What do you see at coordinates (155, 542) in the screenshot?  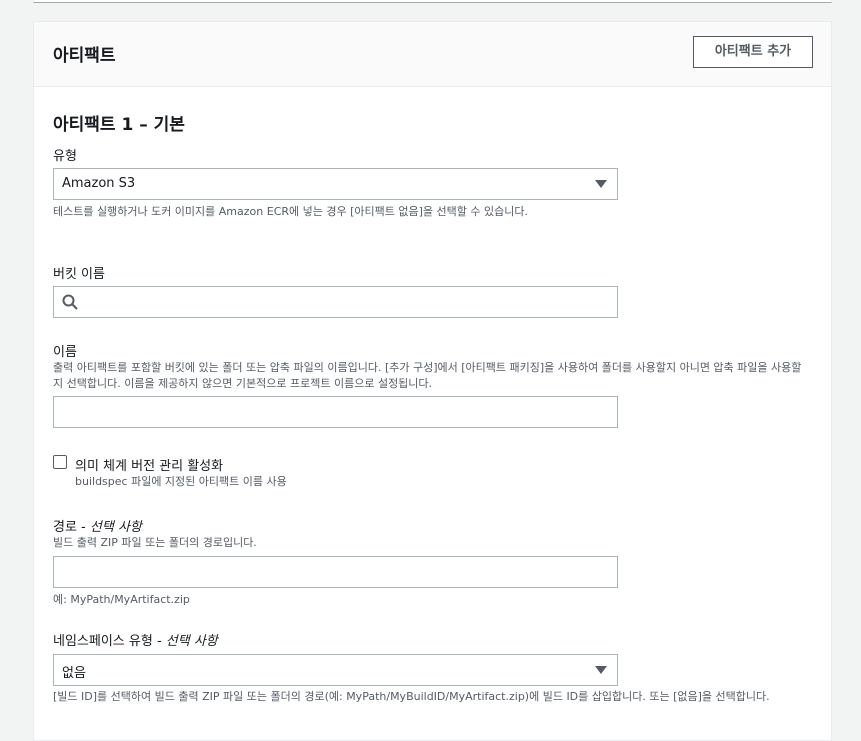 I see `path-description: 빌드 출력 ZIP 파일 또는 폴더의 경로입니다.` at bounding box center [155, 542].